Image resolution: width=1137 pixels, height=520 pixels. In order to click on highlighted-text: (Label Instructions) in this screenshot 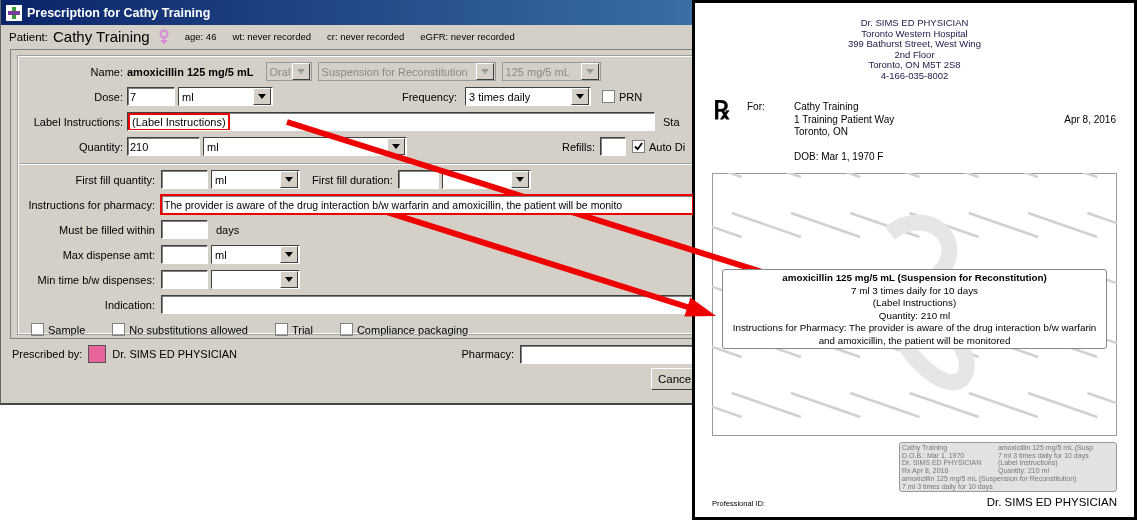, I will do `click(179, 122)`.